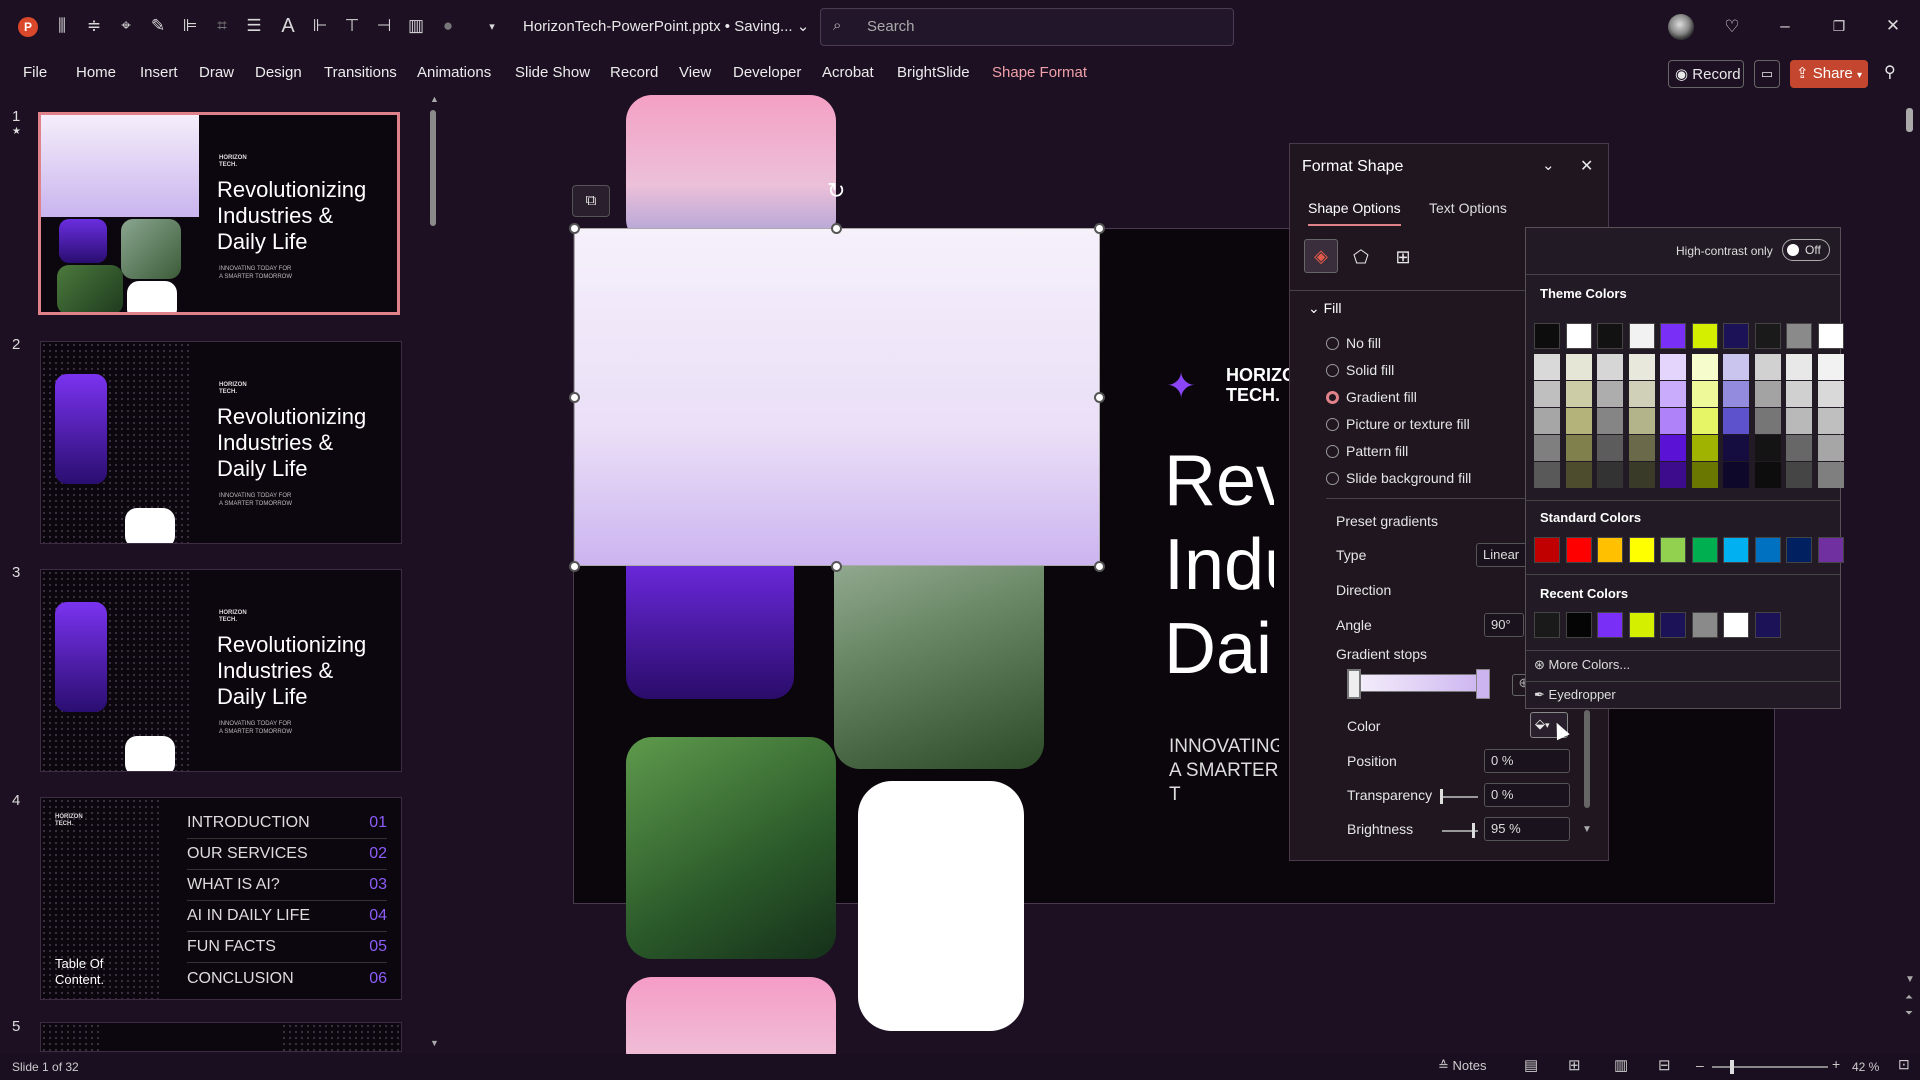 The height and width of the screenshot is (1080, 1920). What do you see at coordinates (216, 72) in the screenshot?
I see `tab-draw: Draw` at bounding box center [216, 72].